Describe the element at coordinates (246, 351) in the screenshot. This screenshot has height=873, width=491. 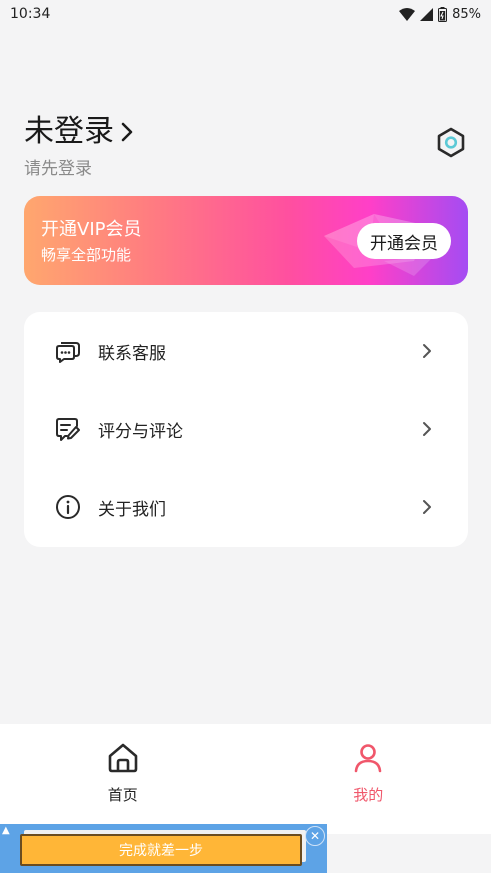
I see `menu-item-contact-service: 联系客服` at that location.